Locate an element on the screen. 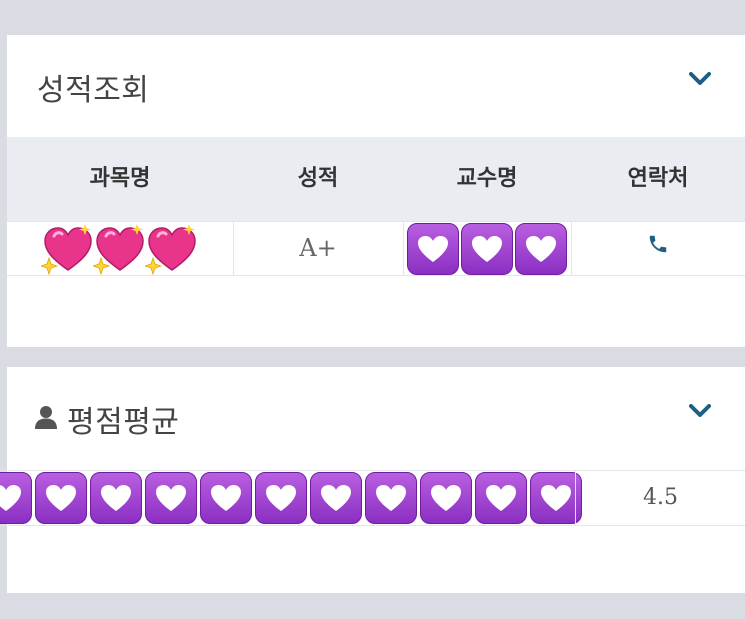 The height and width of the screenshot is (619, 745). column-header-professor: 교수명 is located at coordinates (487, 178).